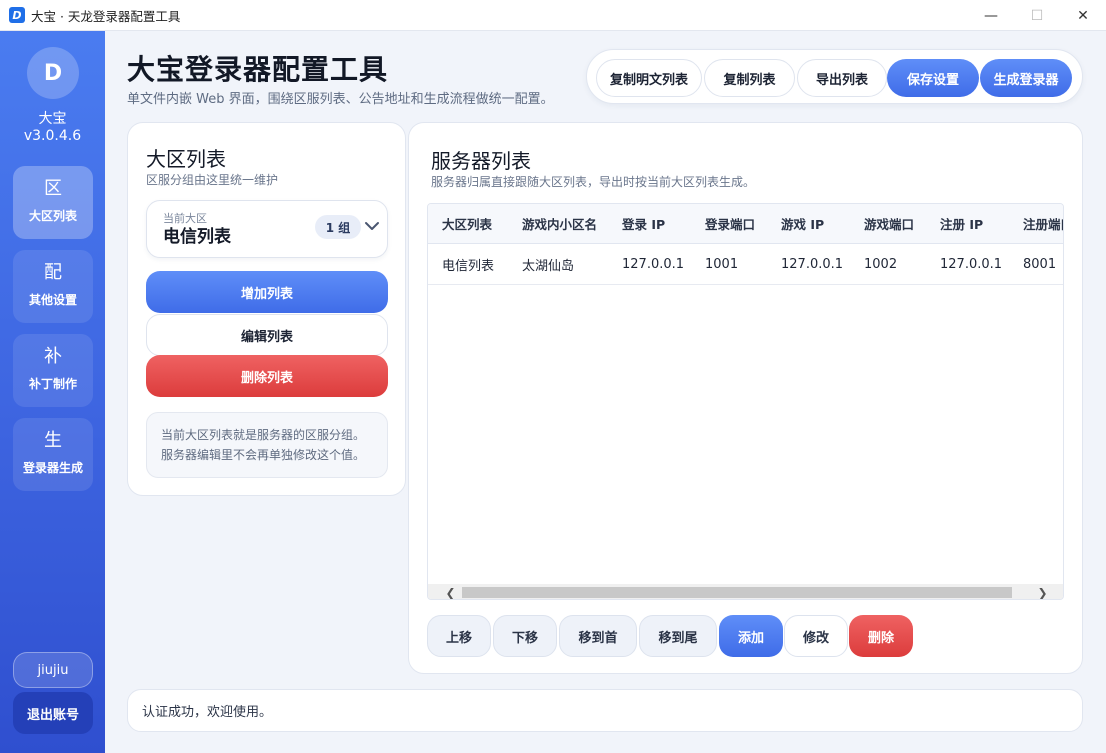 This screenshot has width=1106, height=753. What do you see at coordinates (649, 78) in the screenshot?
I see `copy-plain-list-button: 复制明文列表` at bounding box center [649, 78].